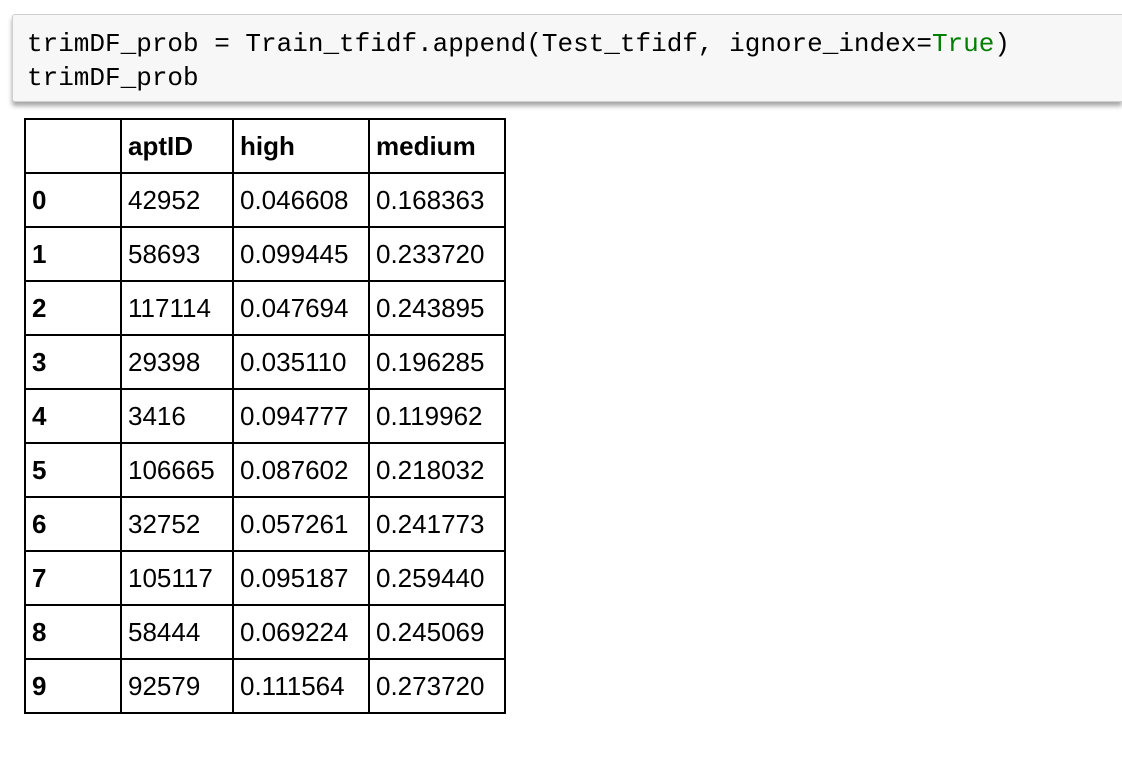  I want to click on code-keyword-true: True, so click(963, 44).